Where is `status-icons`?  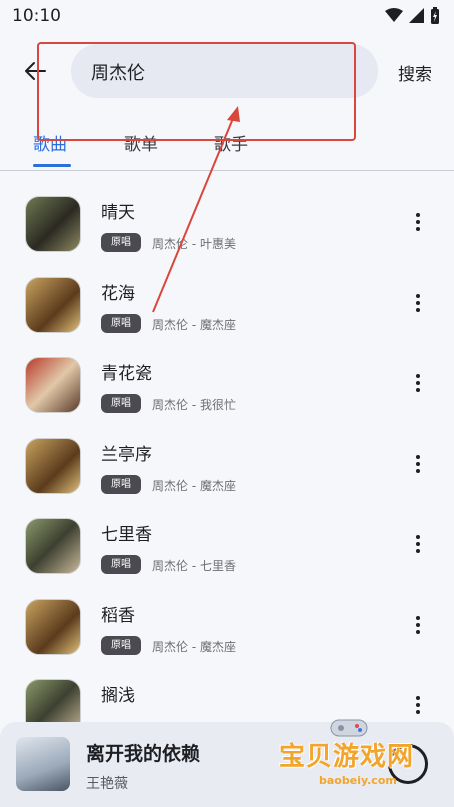 status-icons is located at coordinates (412, 15).